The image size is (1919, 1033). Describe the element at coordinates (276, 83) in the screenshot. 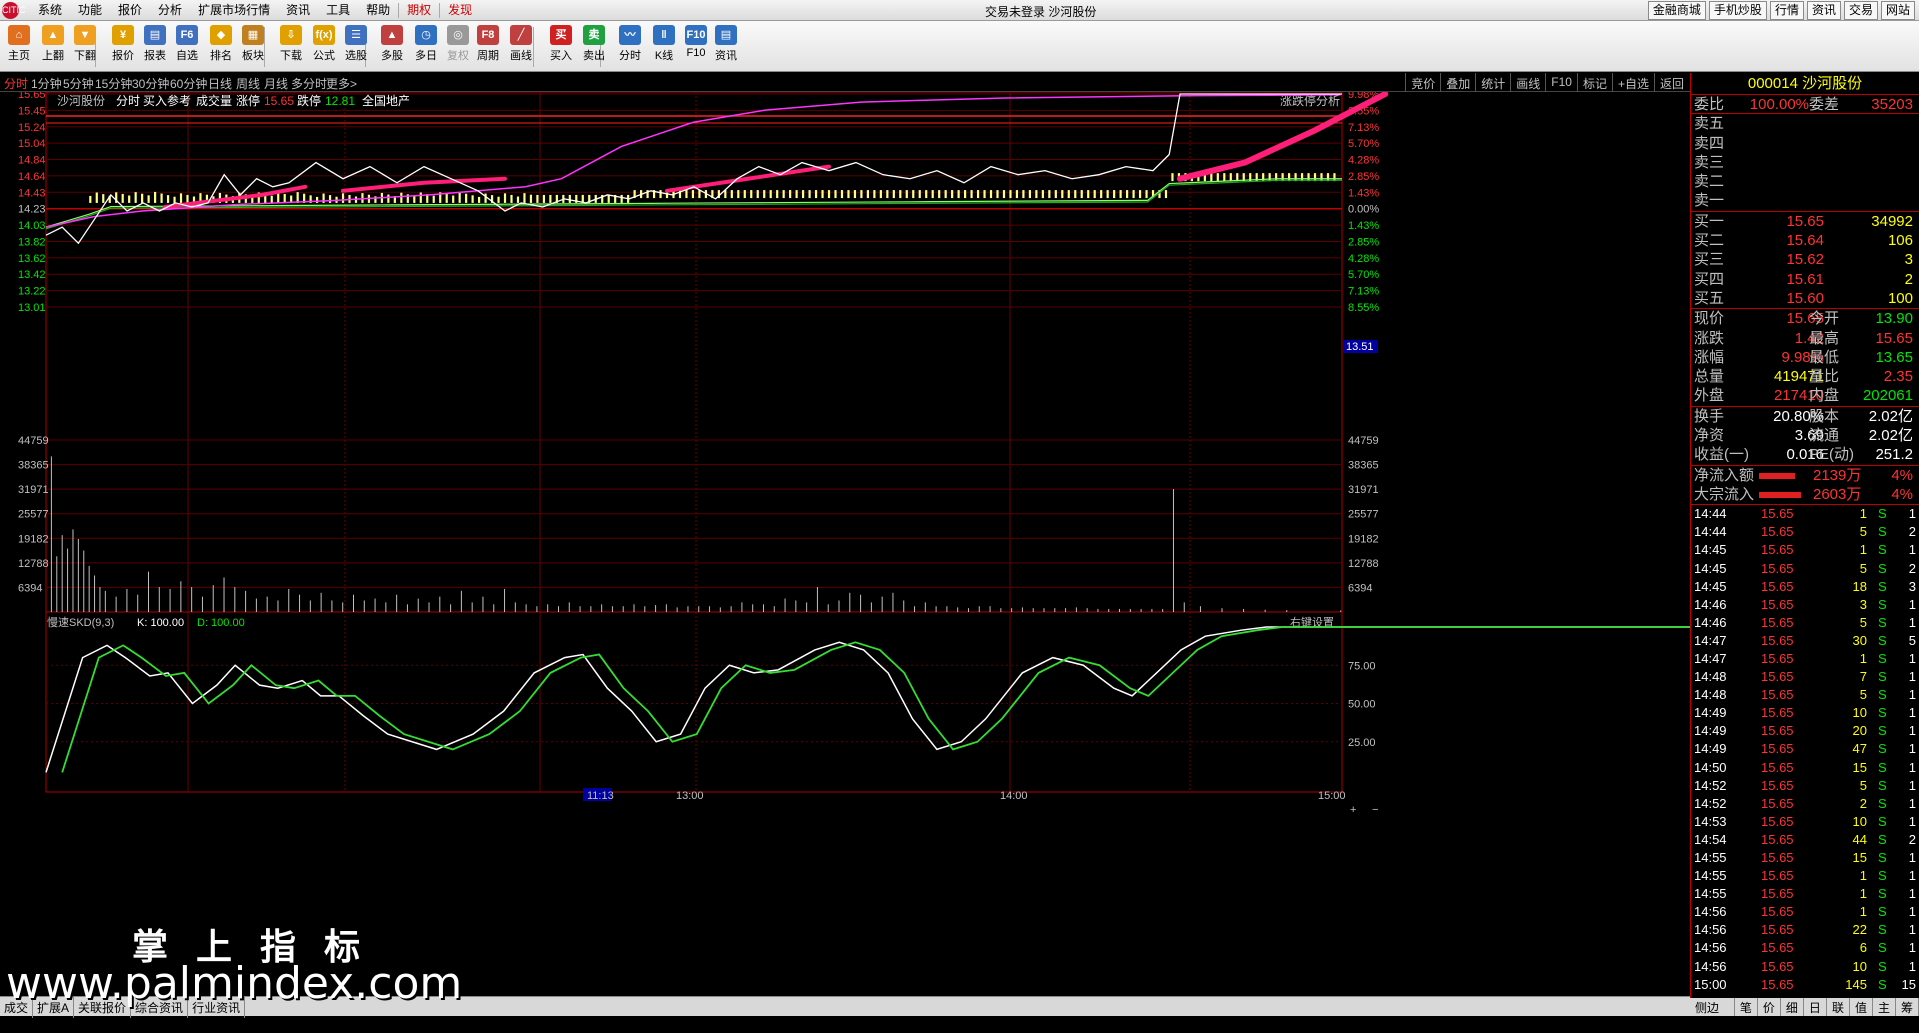

I see `period-tab-8: 月线` at that location.